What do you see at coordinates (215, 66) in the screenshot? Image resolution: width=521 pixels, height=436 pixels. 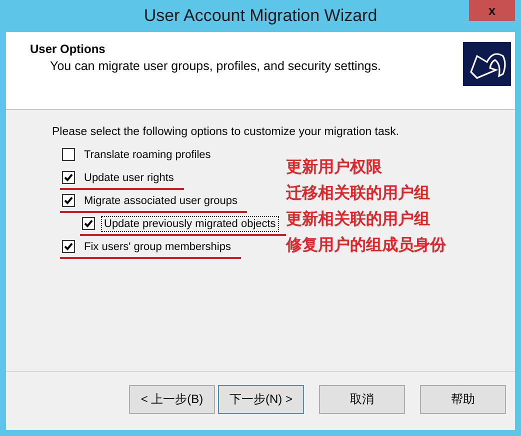 I see `page-subtitle: You can migrate user groups, profiles, and security settings.` at bounding box center [215, 66].